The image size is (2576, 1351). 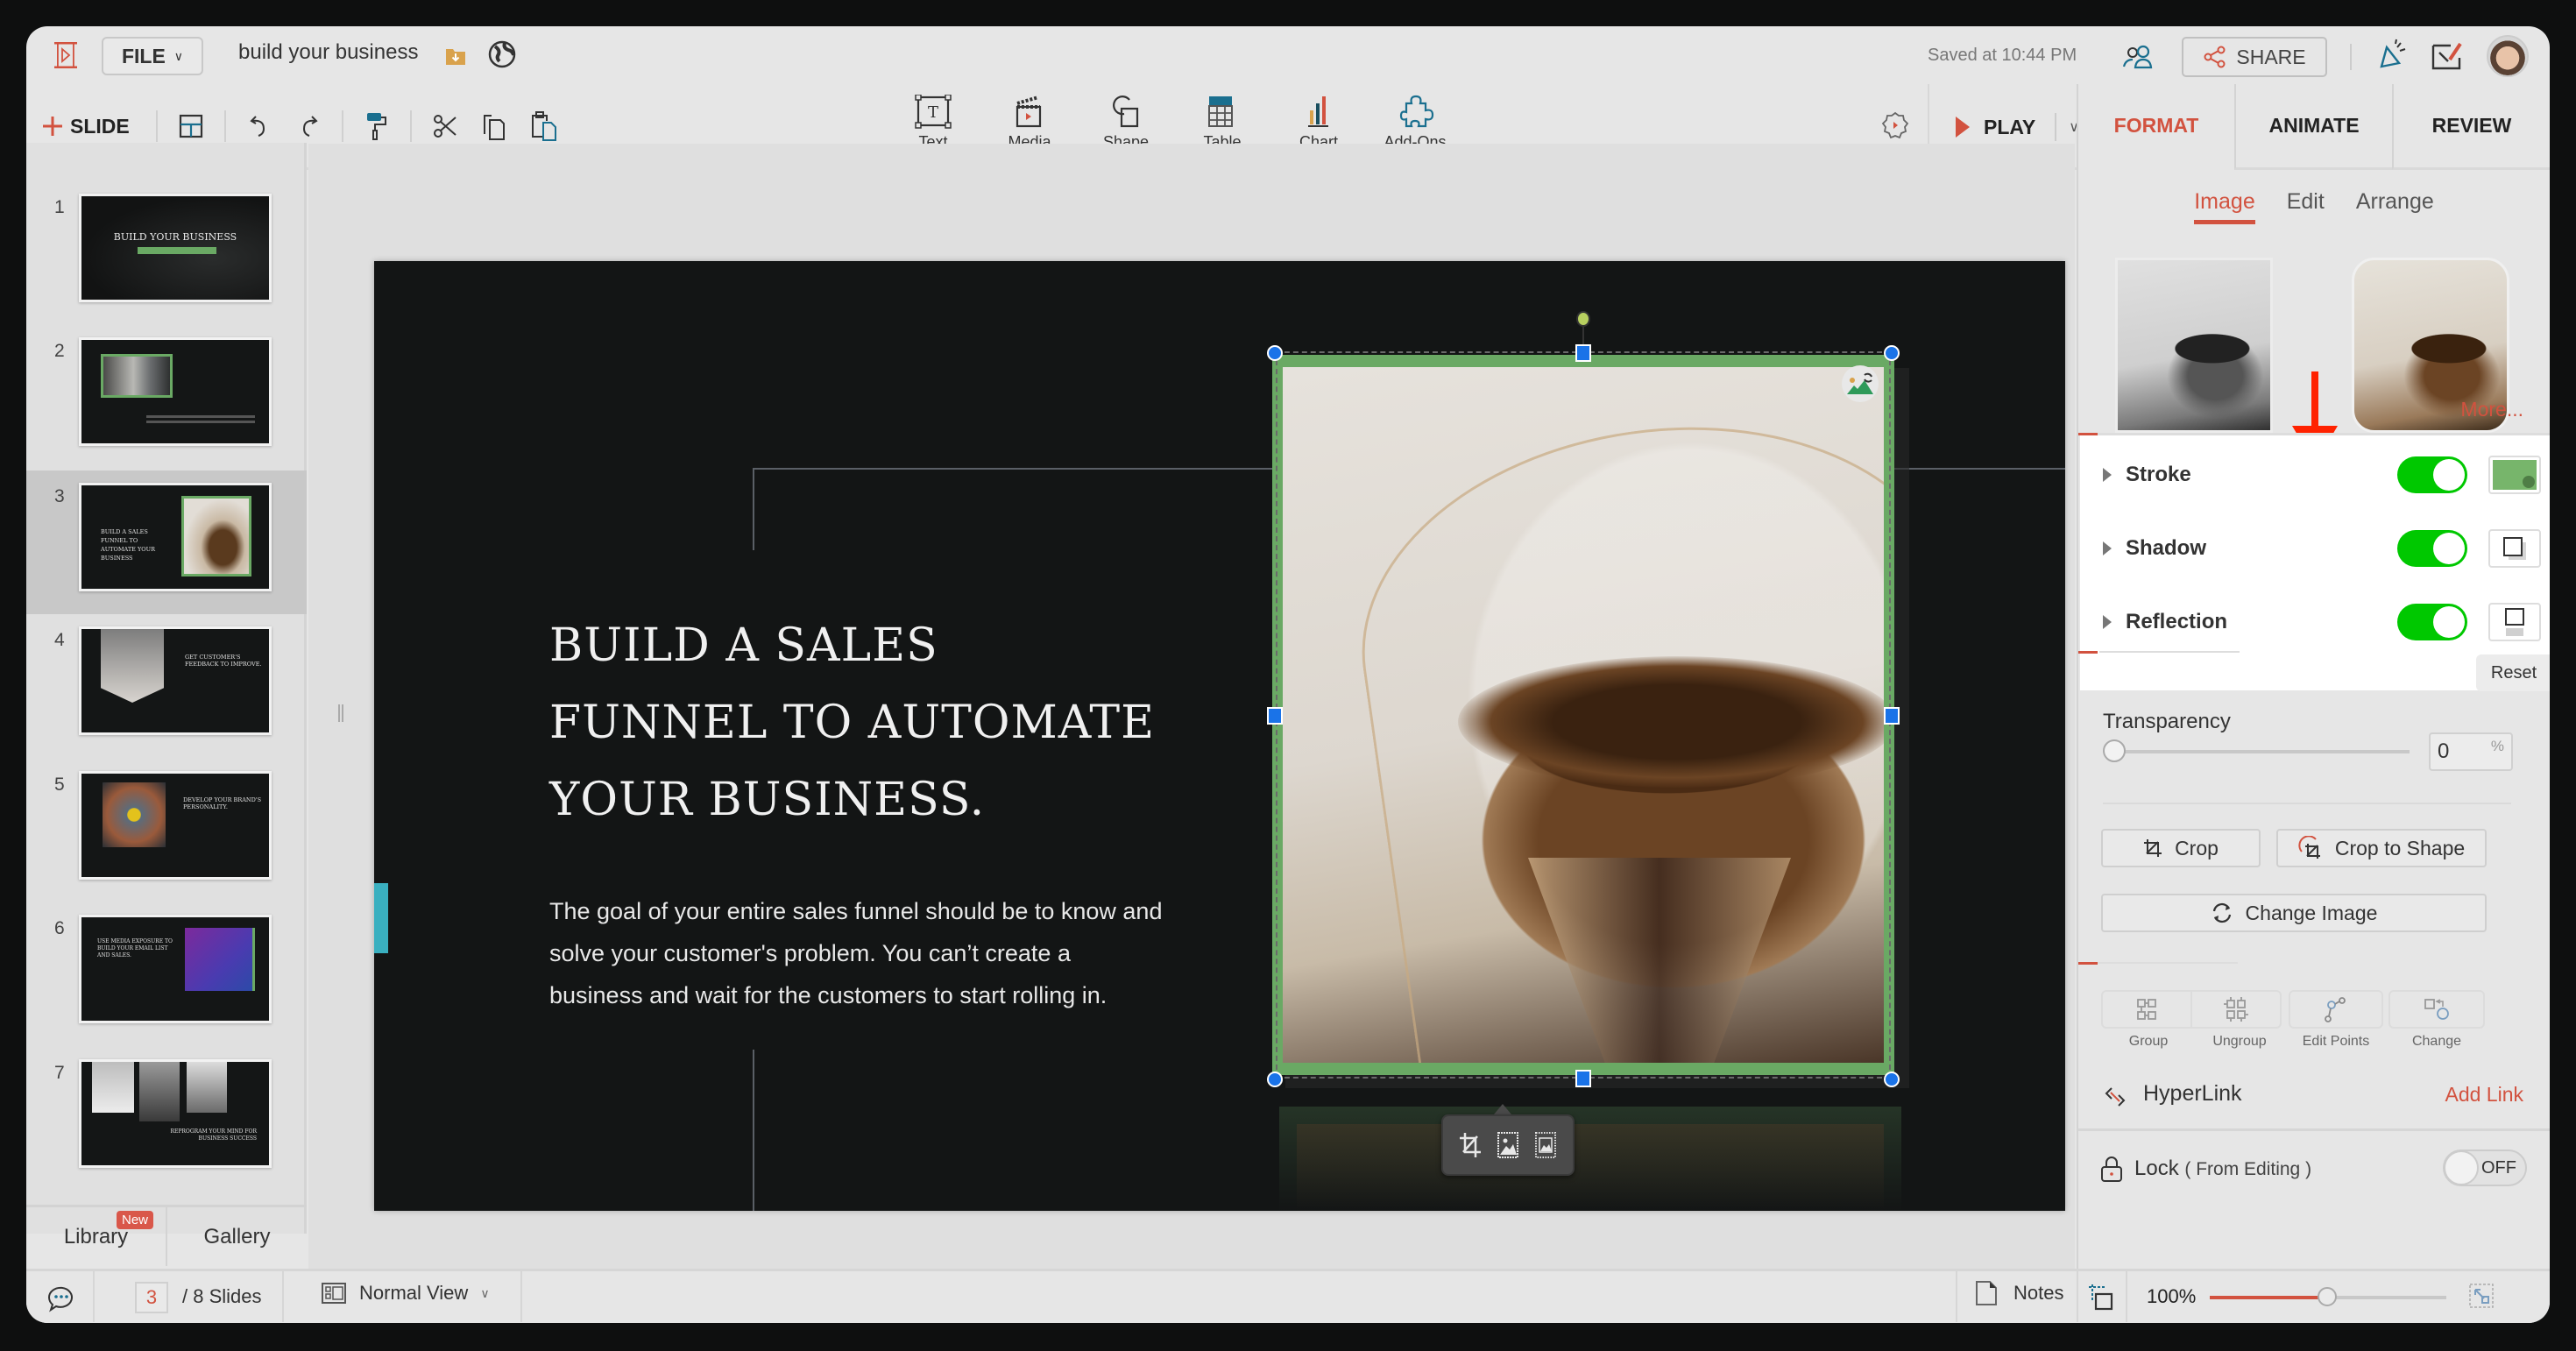 I want to click on save-status: Saved at 10:44 PM, so click(x=2002, y=55).